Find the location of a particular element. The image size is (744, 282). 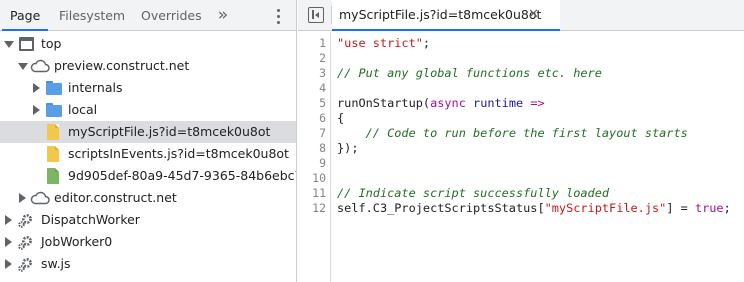

tree-item-scriptsinevents: scriptsInEvents.js?id=t8mcek0u8ot is located at coordinates (148, 154).